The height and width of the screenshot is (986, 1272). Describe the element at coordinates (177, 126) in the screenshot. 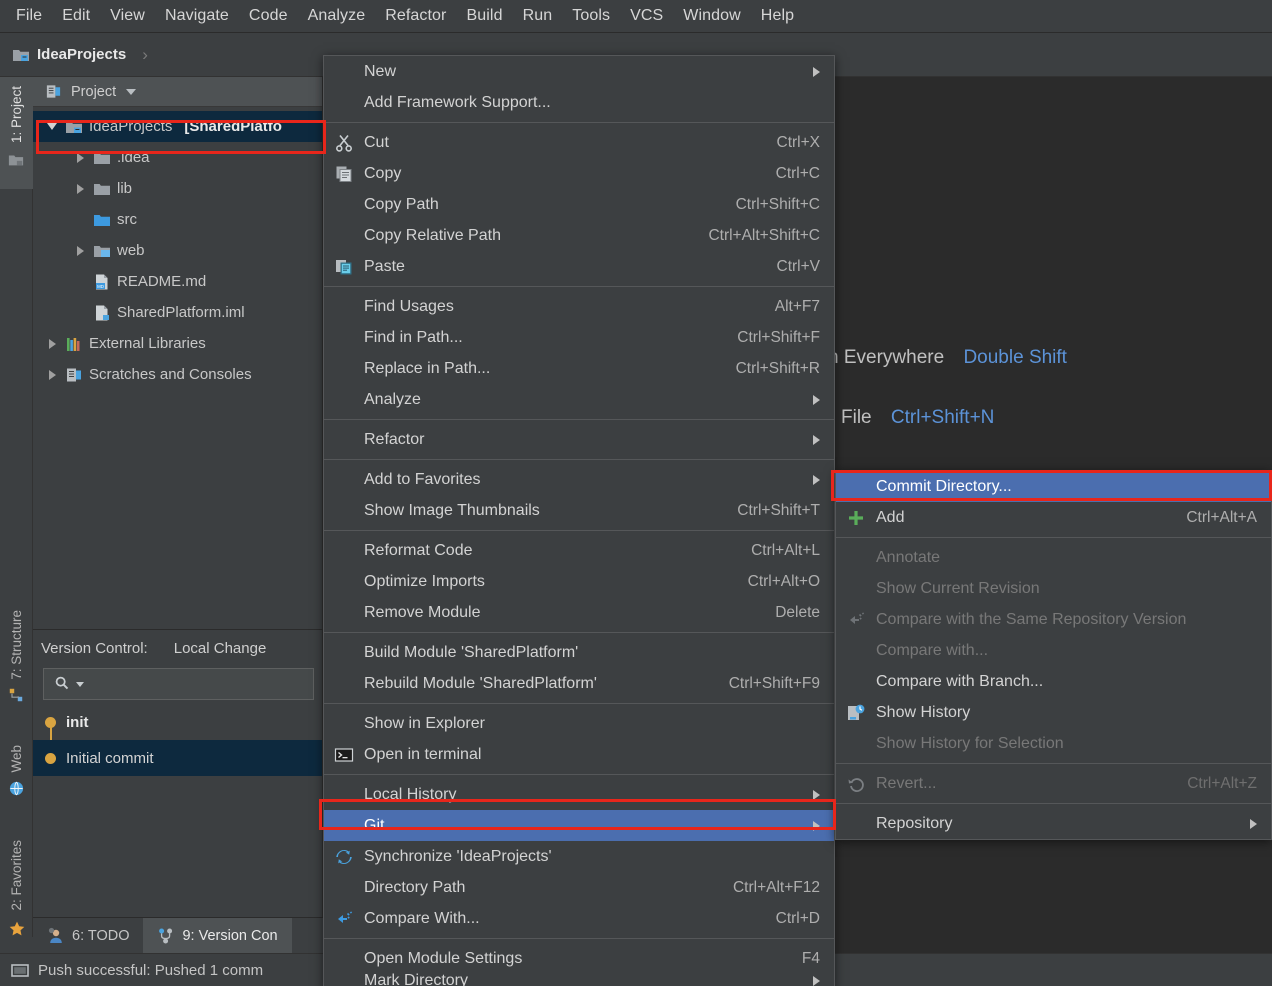

I see `tree-node-ideaprojects: IdeaProjects [SharedPlatfo` at that location.